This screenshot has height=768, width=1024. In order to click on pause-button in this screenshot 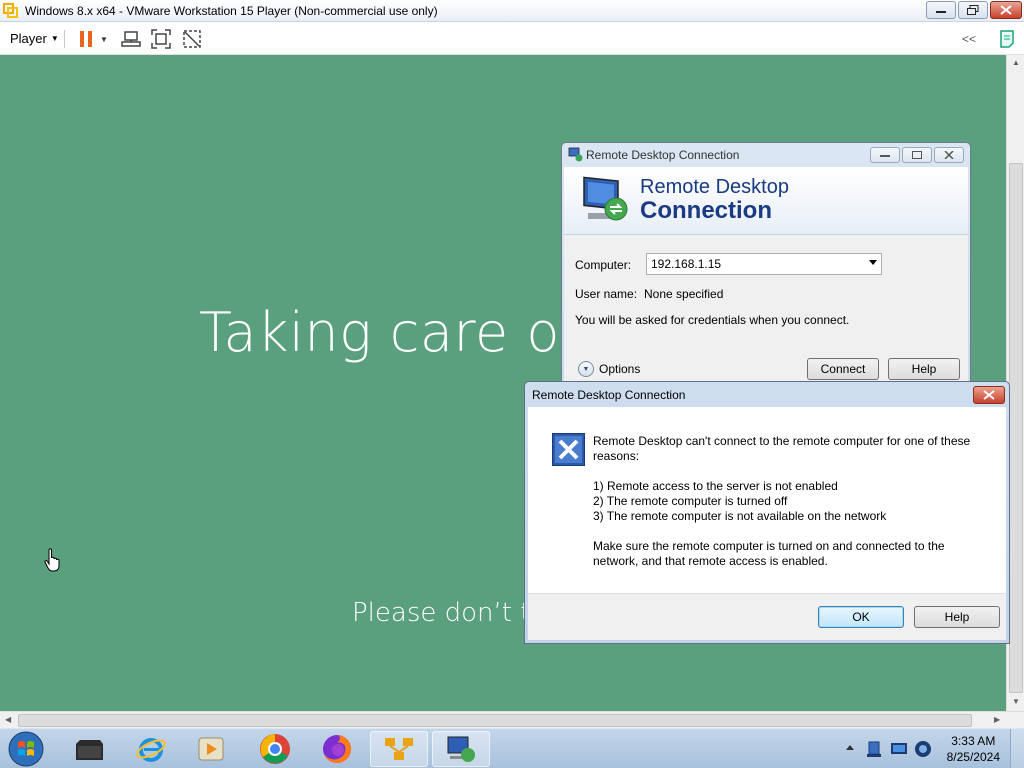, I will do `click(86, 39)`.